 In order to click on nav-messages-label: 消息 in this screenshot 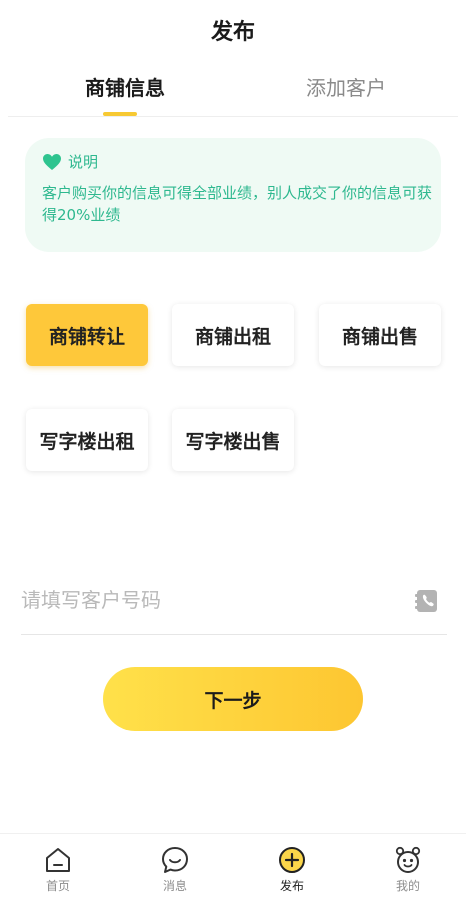, I will do `click(174, 886)`.